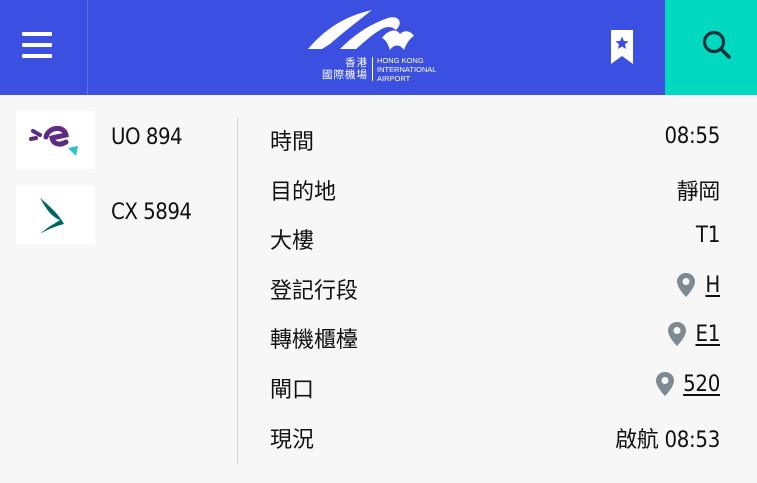  I want to click on terminal-label: 大樓, so click(292, 241).